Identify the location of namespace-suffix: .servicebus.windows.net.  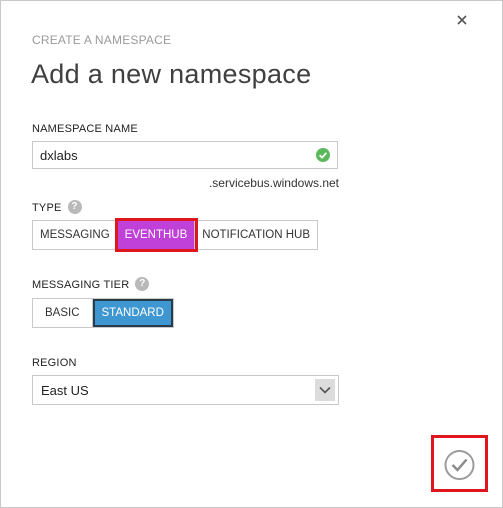
(273, 183).